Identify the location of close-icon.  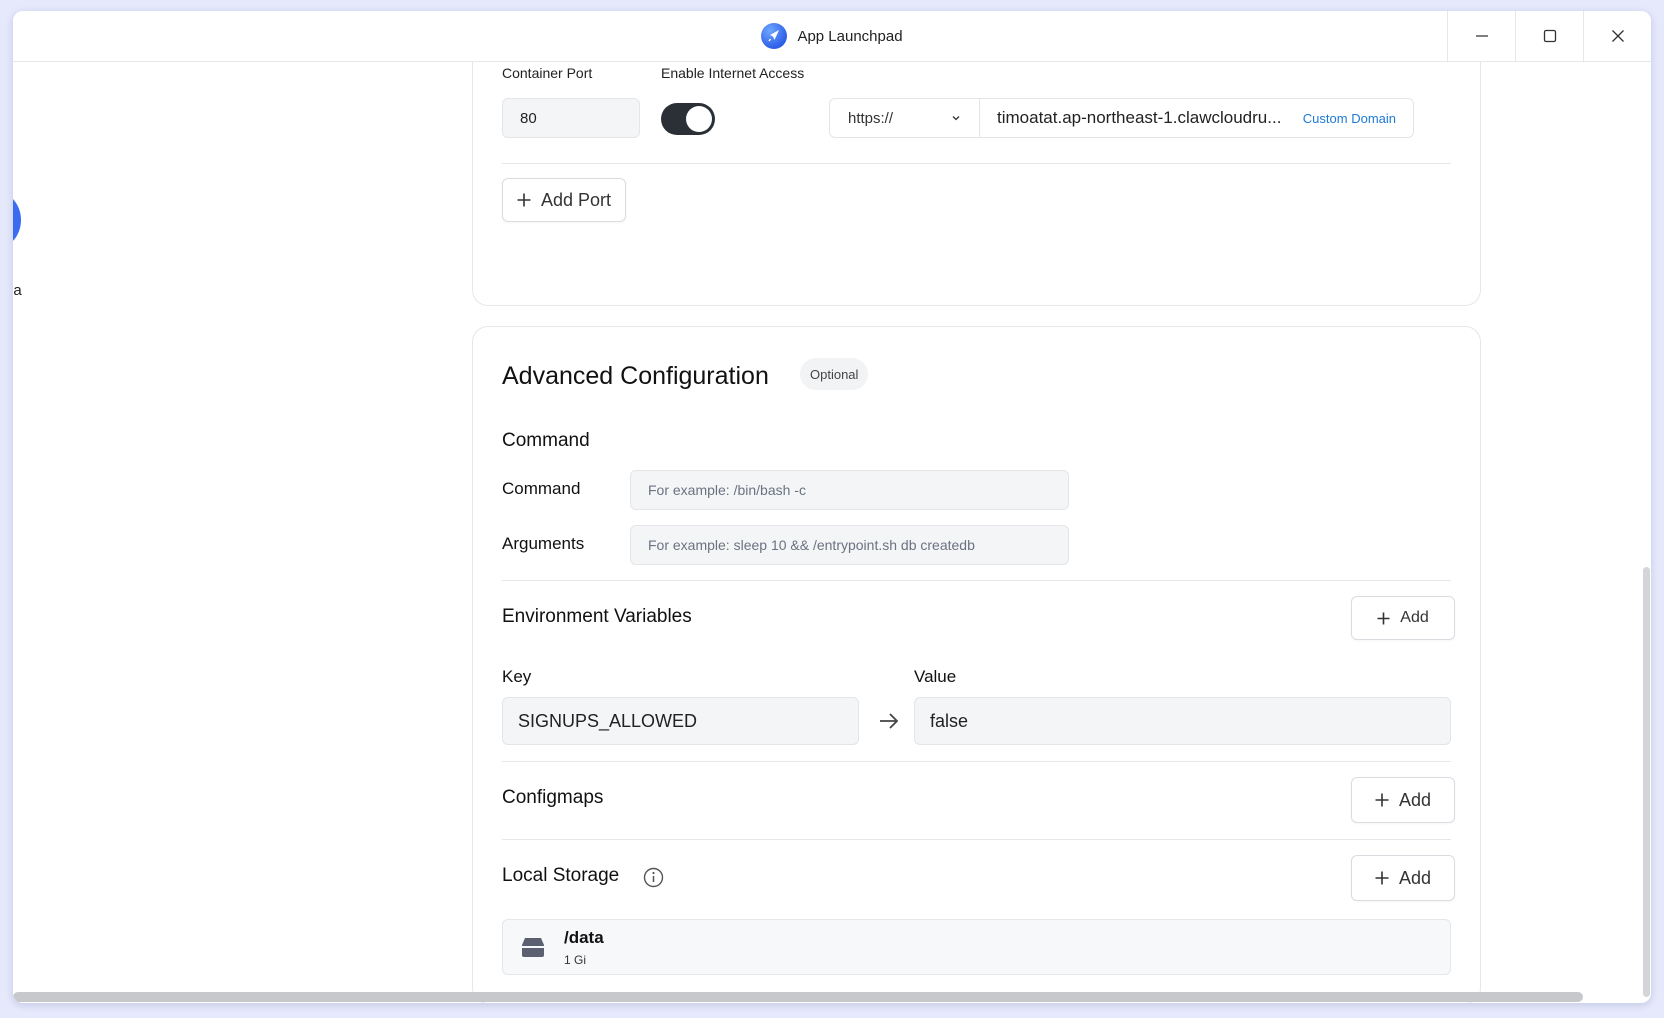
(1617, 36).